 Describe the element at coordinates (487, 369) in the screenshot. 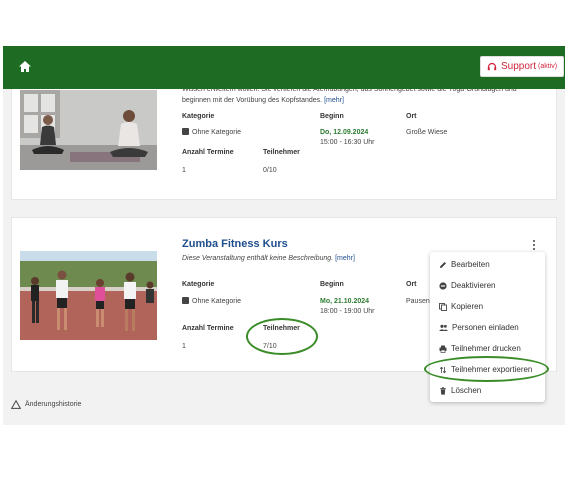

I see `menu-item-export-participants: Teilnehmer exportieren` at that location.